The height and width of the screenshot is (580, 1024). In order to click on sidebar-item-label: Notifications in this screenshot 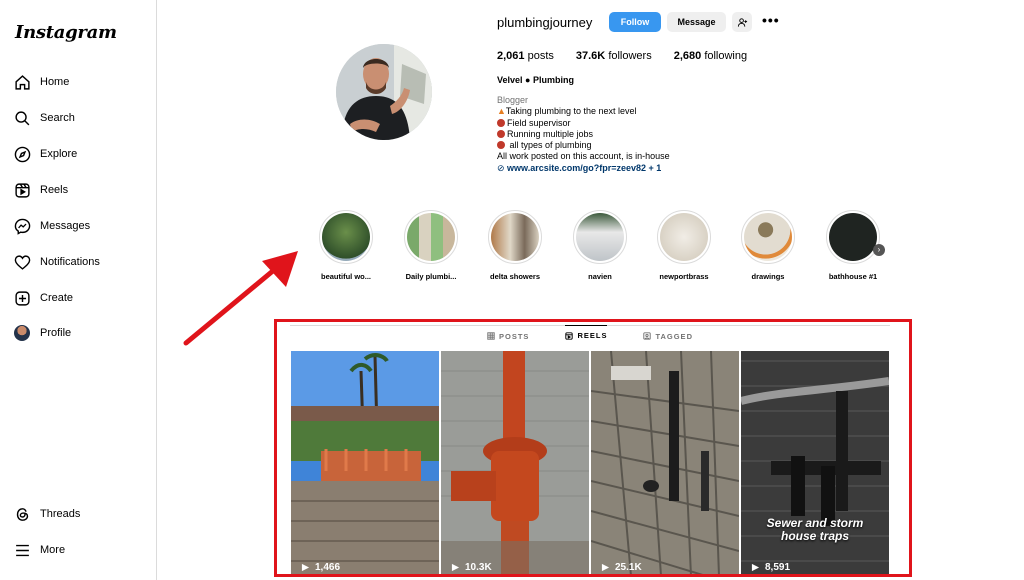, I will do `click(70, 262)`.